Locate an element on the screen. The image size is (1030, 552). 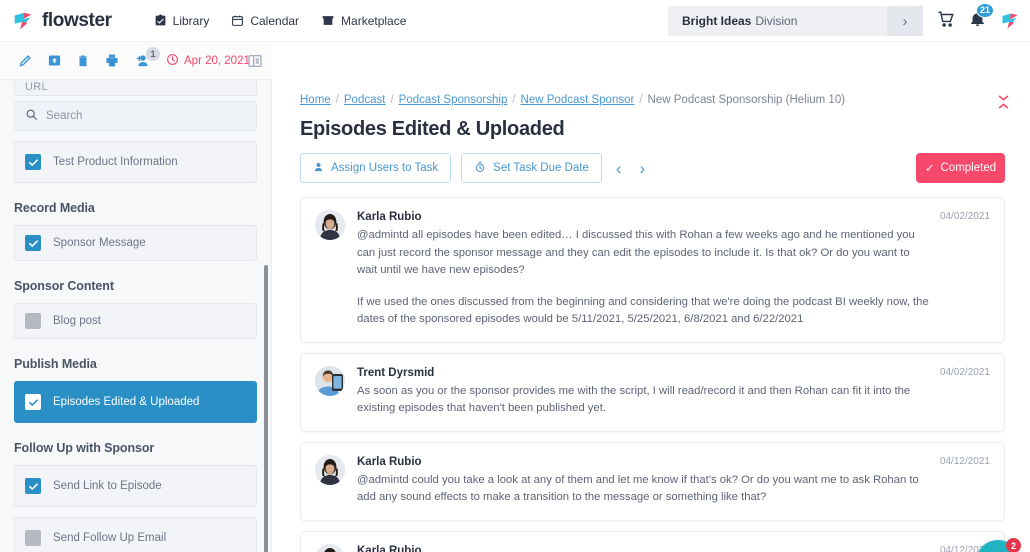
nav-library: Library is located at coordinates (182, 20).